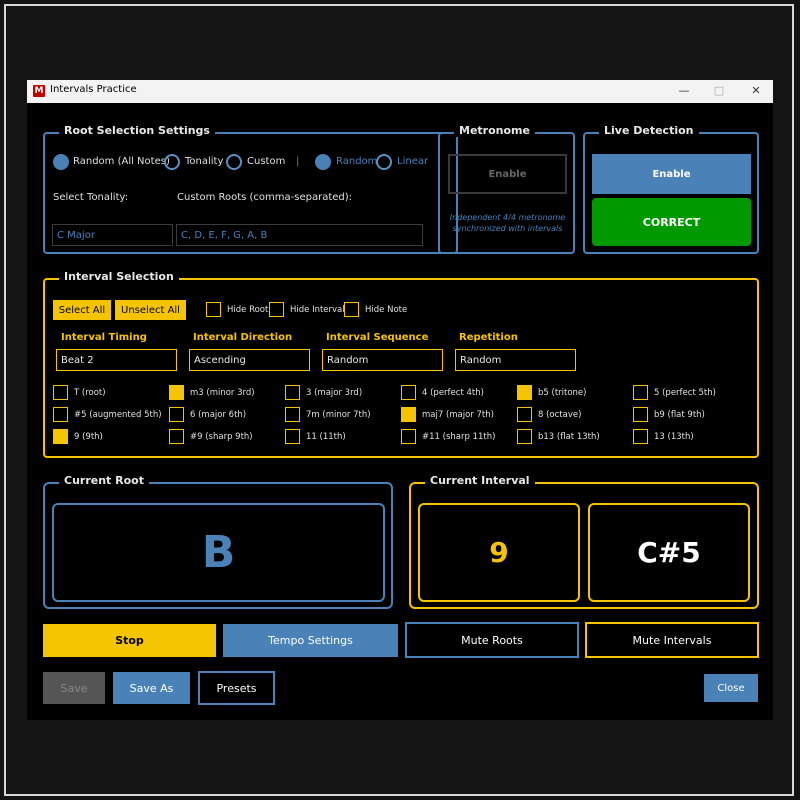 The width and height of the screenshot is (800, 800). I want to click on radio-order-linear, so click(384, 162).